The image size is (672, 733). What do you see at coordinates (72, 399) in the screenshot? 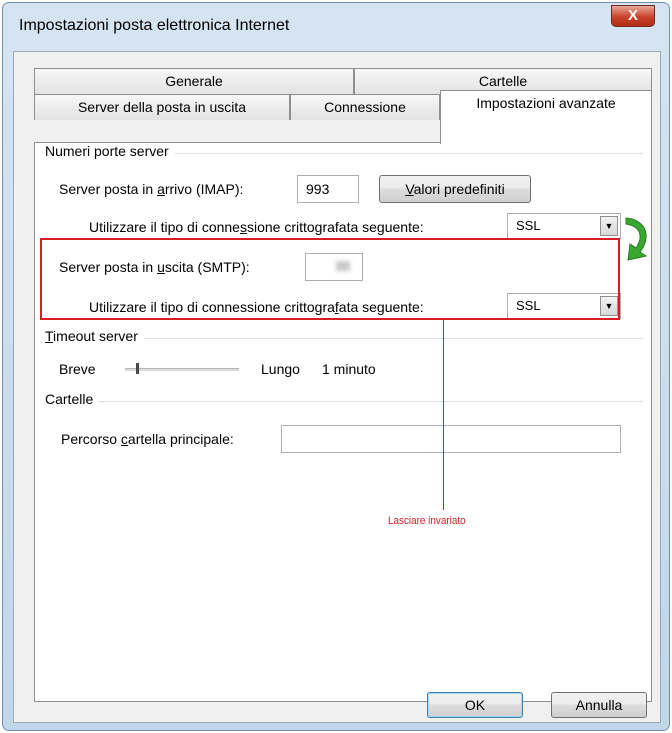
I see `folders-group-label: Cartelle` at bounding box center [72, 399].